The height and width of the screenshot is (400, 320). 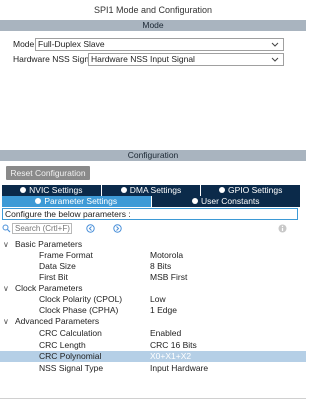 I want to click on window-title: SPI1 Mode and Configuration, so click(x=153, y=10).